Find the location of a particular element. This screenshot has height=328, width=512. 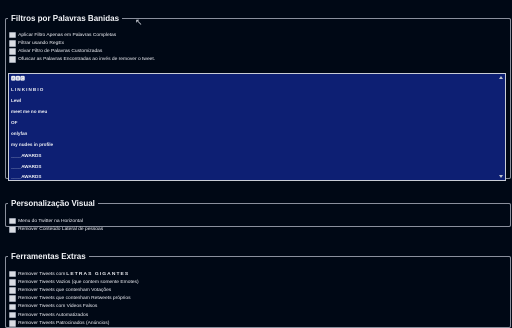

textarea-line: OF is located at coordinates (14, 122).